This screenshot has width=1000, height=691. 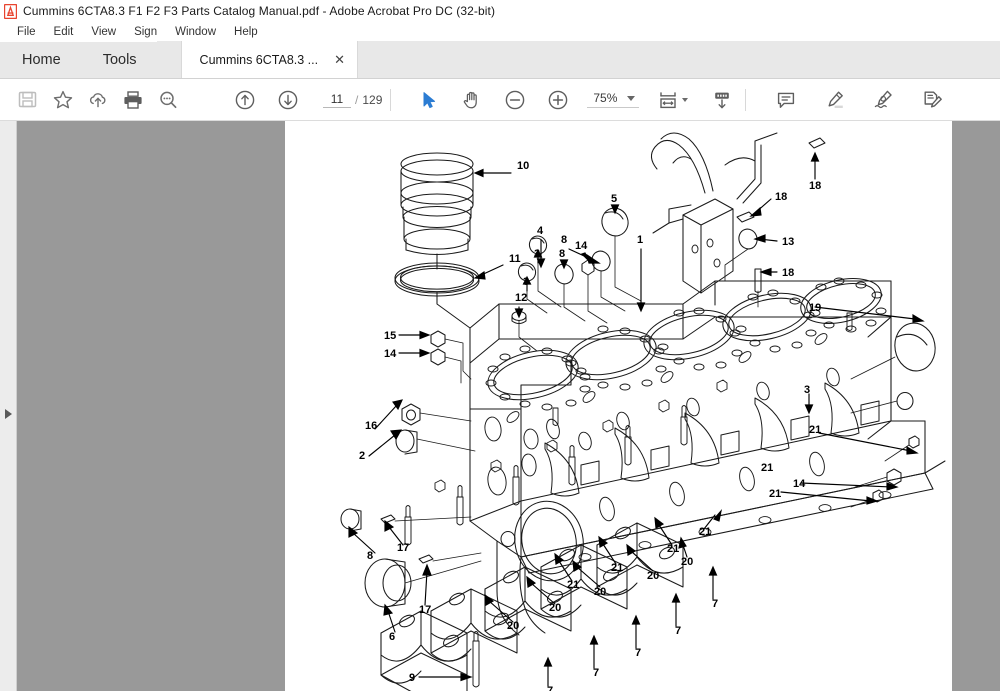 What do you see at coordinates (515, 259) in the screenshot?
I see `callout-number: 11` at bounding box center [515, 259].